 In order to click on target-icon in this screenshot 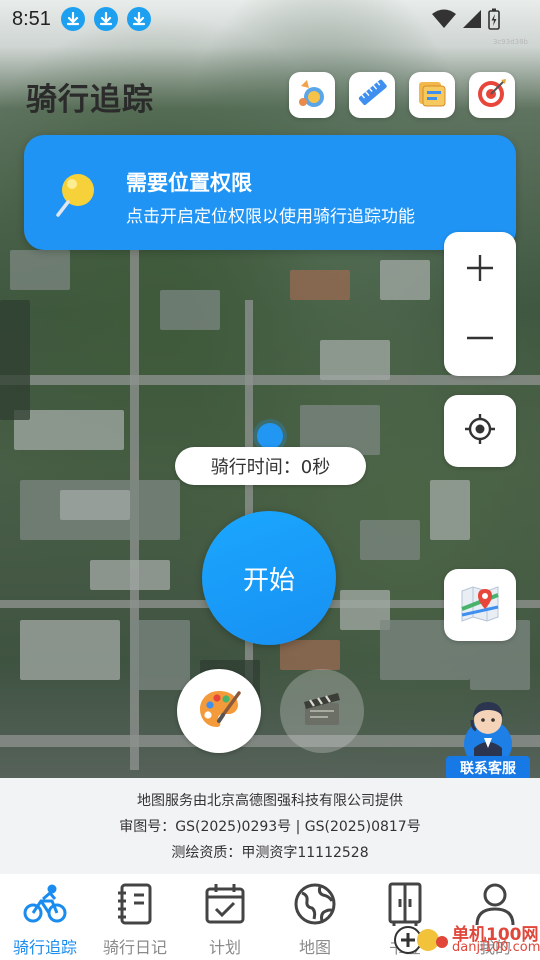, I will do `click(492, 95)`.